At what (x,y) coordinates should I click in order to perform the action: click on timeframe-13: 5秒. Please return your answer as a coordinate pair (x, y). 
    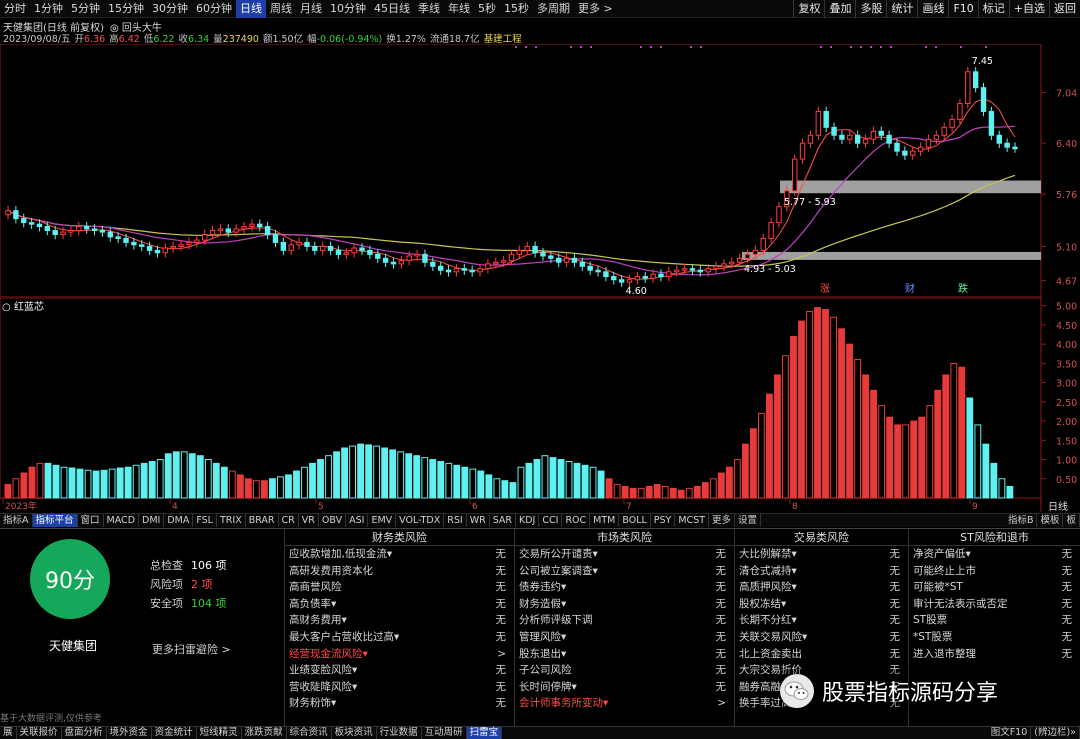
    Looking at the image, I should click on (487, 9).